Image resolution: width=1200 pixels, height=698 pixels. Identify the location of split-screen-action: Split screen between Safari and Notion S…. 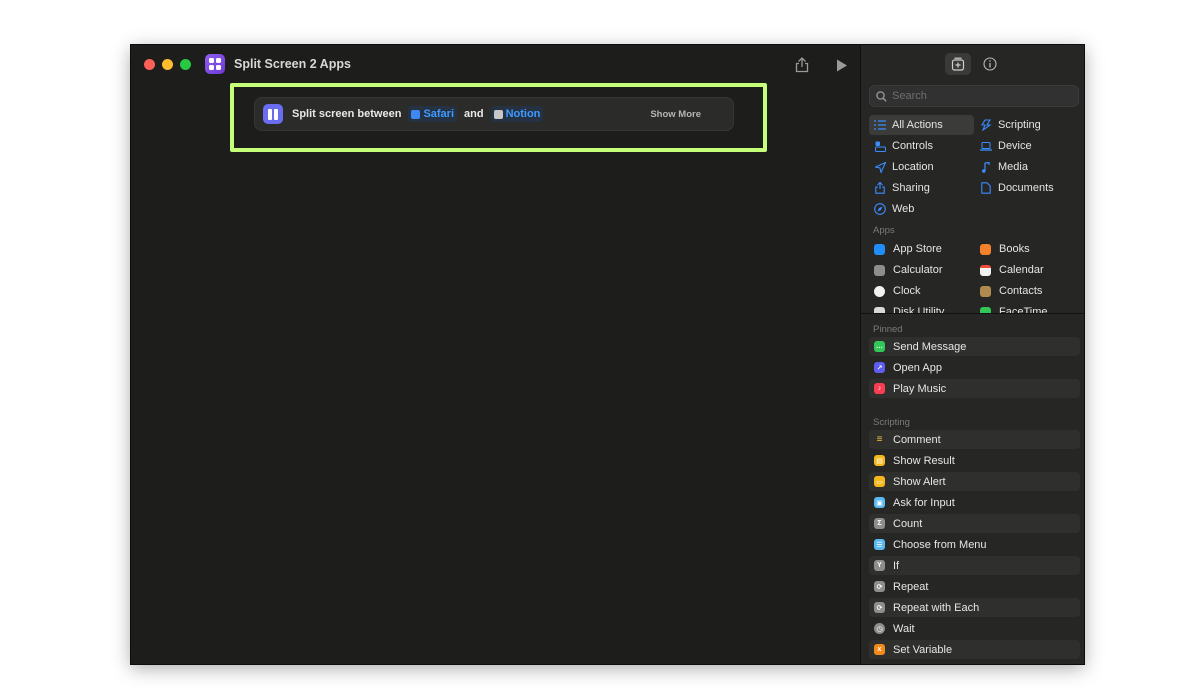
(494, 114).